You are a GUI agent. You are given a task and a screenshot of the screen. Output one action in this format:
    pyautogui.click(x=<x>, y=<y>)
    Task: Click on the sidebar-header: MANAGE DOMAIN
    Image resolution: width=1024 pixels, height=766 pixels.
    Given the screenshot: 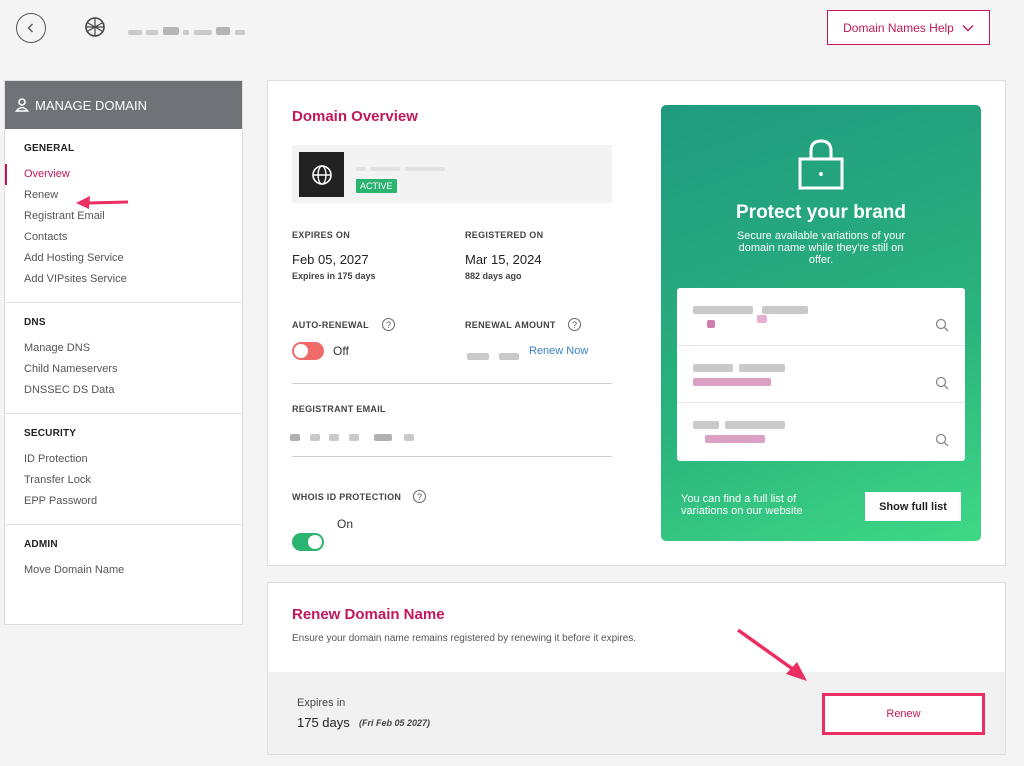 What is the action you would take?
    pyautogui.click(x=123, y=105)
    